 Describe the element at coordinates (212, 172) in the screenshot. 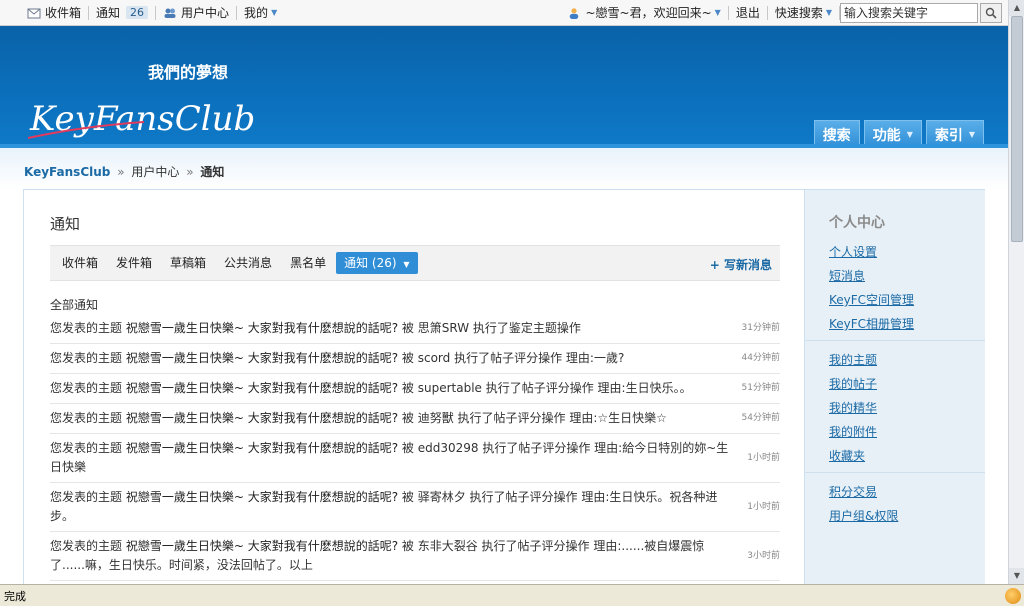

I see `breadcrumb-current: 通知` at that location.